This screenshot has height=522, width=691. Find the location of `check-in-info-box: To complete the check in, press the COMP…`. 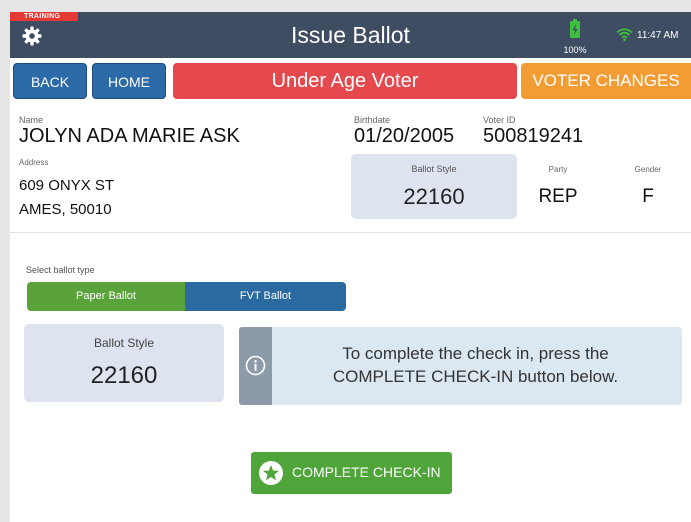

check-in-info-box: To complete the check in, press the COMP… is located at coordinates (460, 366).